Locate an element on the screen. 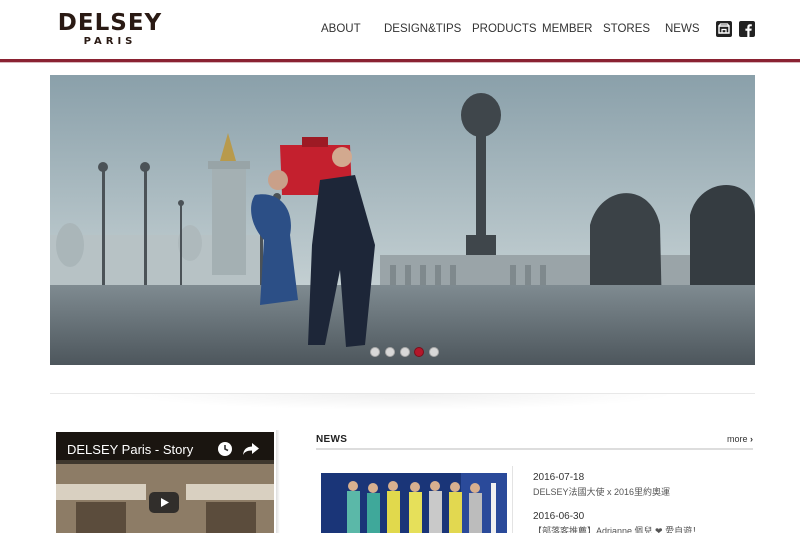  news-column-divider is located at coordinates (512, 499).